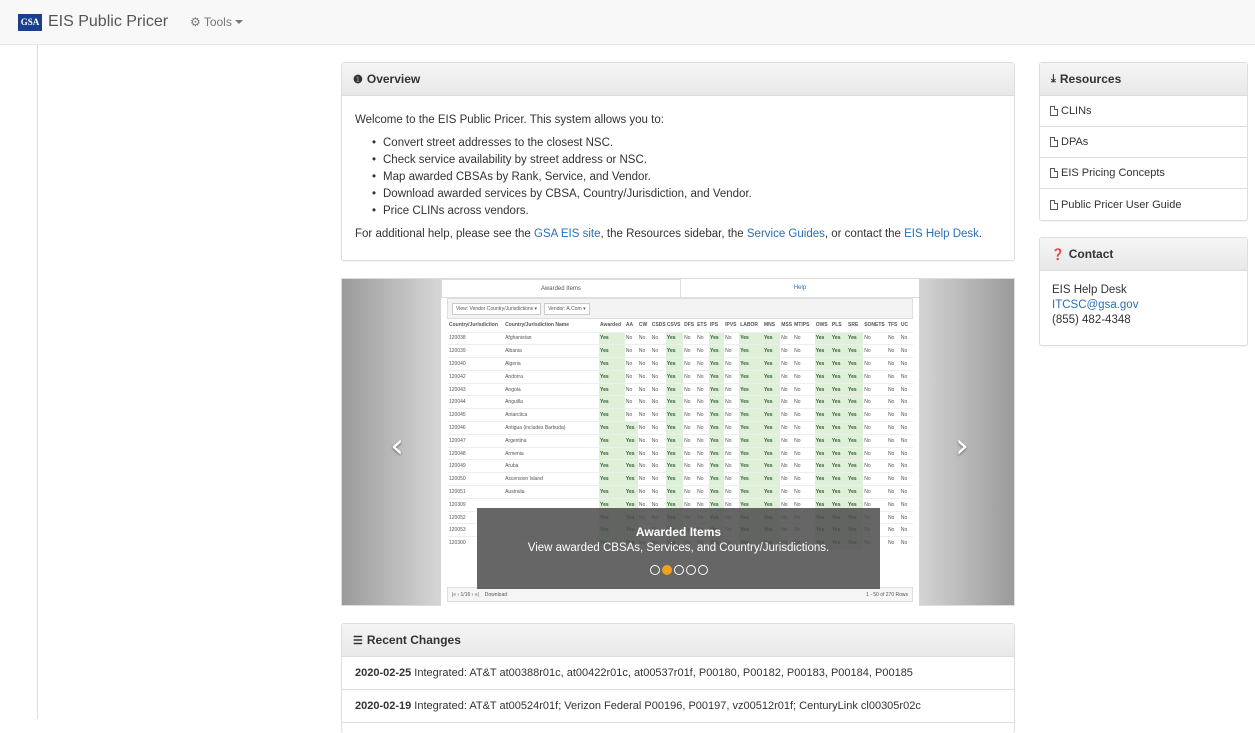 This screenshot has width=1255, height=733. I want to click on resource-link-clins: CLINs, so click(1143, 111).